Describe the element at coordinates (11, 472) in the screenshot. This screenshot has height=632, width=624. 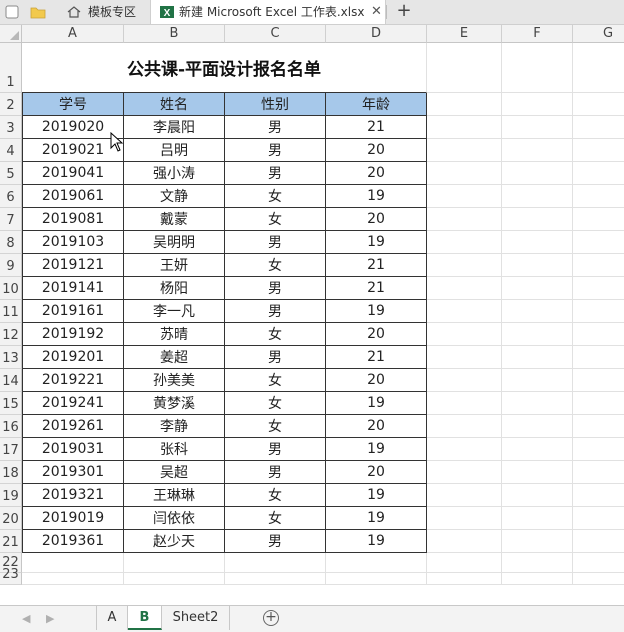
I see `row-header-18: 18` at that location.